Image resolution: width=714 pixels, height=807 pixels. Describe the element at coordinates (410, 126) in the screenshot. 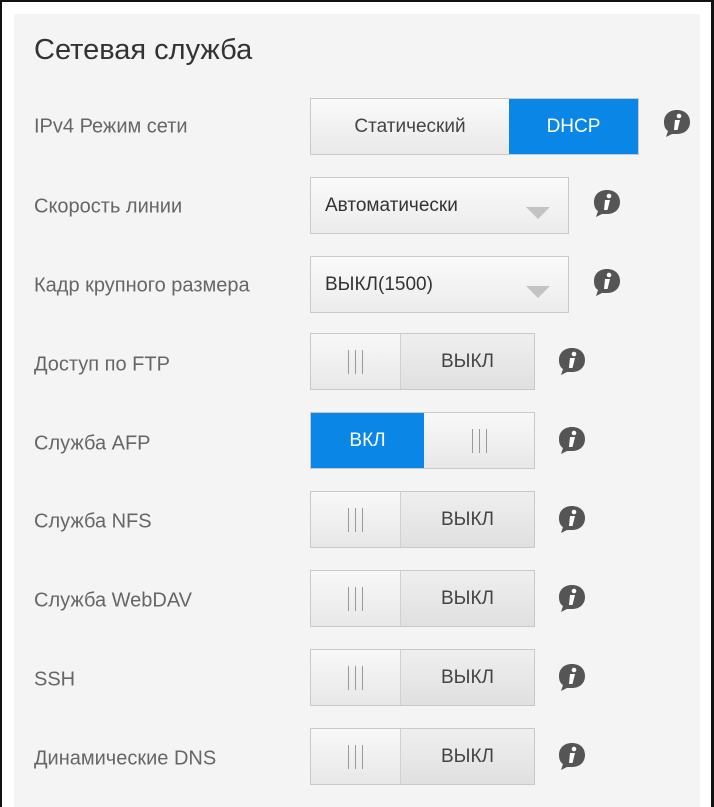

I see `ipv4-static-option: Статический` at that location.